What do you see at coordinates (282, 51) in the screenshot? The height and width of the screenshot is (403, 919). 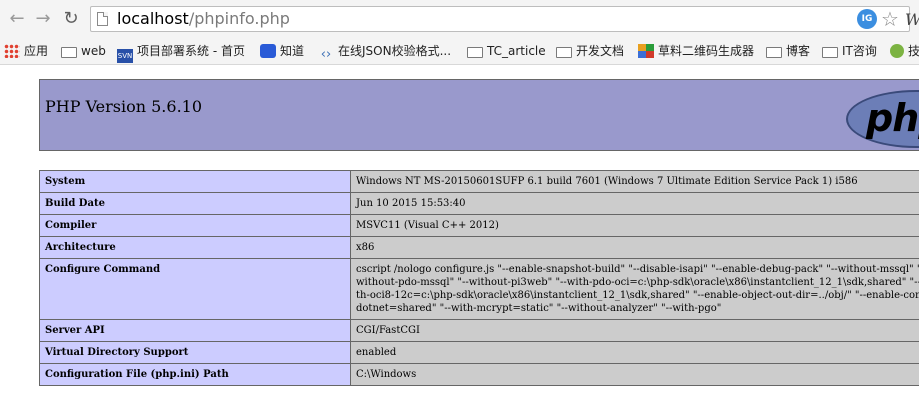 I see `bookmark-zhidao: 知道` at bounding box center [282, 51].